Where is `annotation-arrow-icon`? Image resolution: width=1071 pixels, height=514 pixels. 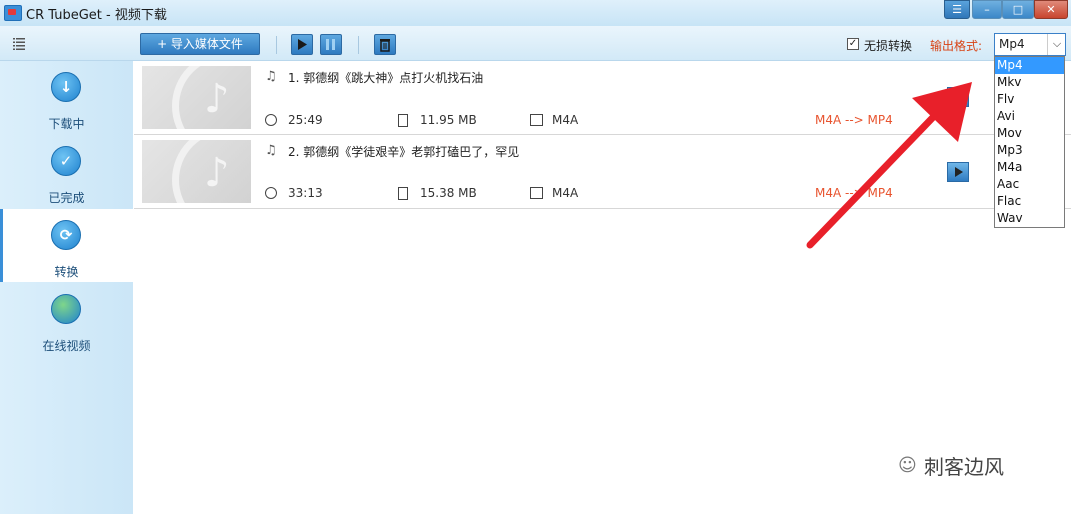
annotation-arrow-icon is located at coordinates (889, 165).